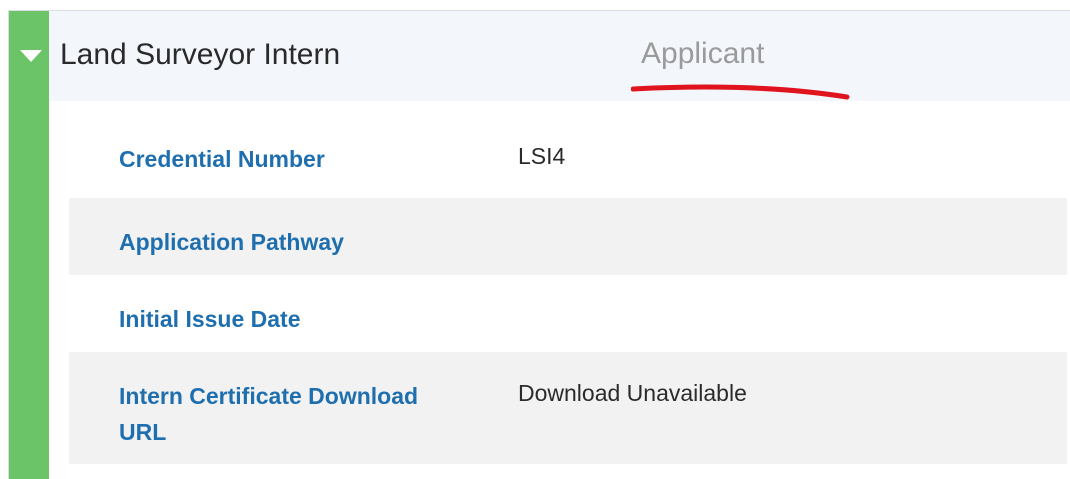  What do you see at coordinates (231, 242) in the screenshot?
I see `field-label: Application Pathway` at bounding box center [231, 242].